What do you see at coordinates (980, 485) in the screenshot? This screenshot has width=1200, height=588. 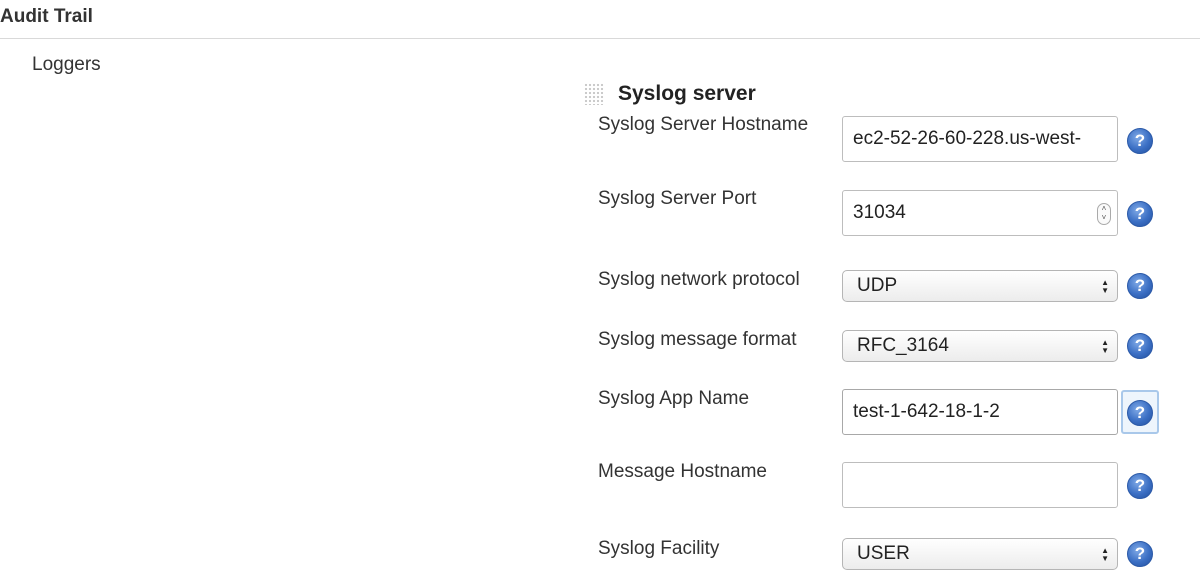 I see `message-hostname-input` at bounding box center [980, 485].